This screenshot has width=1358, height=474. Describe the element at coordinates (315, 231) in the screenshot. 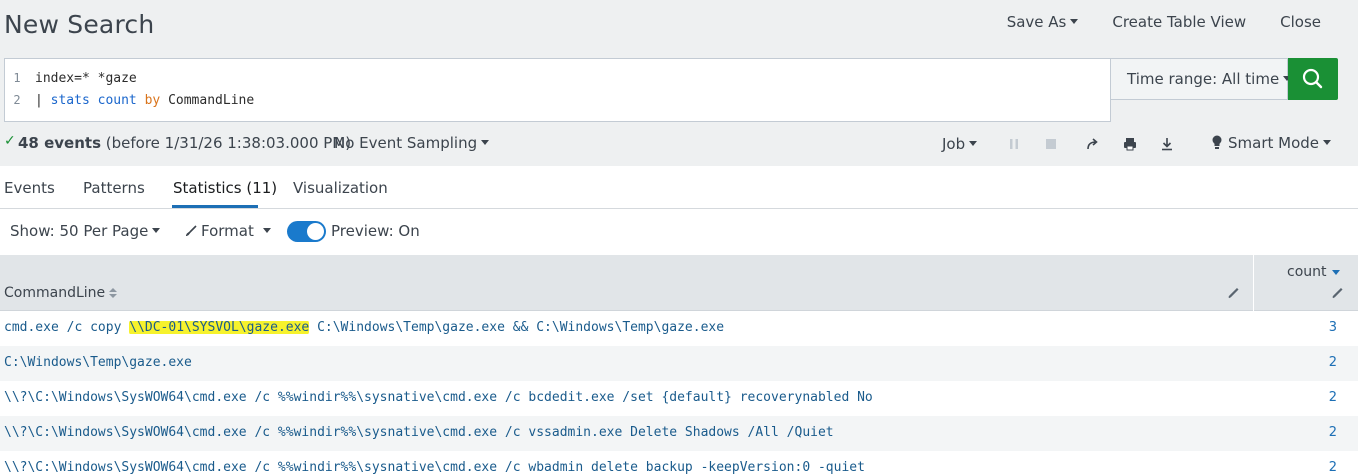

I see `toggle-knob` at that location.